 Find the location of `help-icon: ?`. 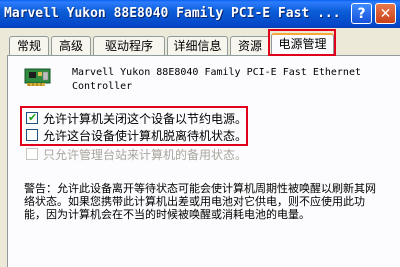

help-icon: ? is located at coordinates (361, 13).